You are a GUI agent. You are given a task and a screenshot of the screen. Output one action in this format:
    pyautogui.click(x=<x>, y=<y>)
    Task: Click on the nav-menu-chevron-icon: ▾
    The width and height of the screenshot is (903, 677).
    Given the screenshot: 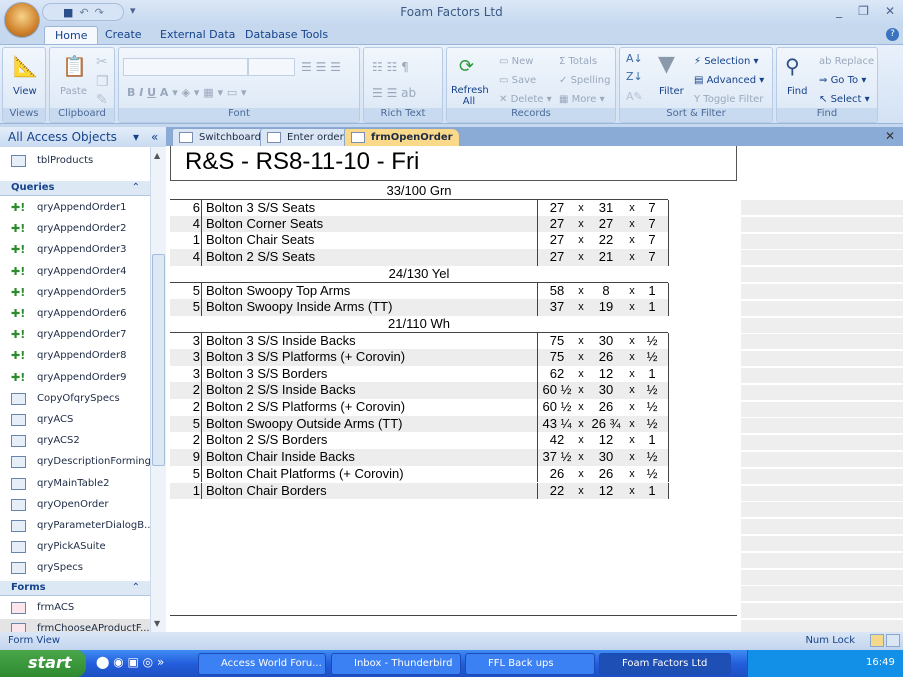 What is the action you would take?
    pyautogui.click(x=136, y=137)
    